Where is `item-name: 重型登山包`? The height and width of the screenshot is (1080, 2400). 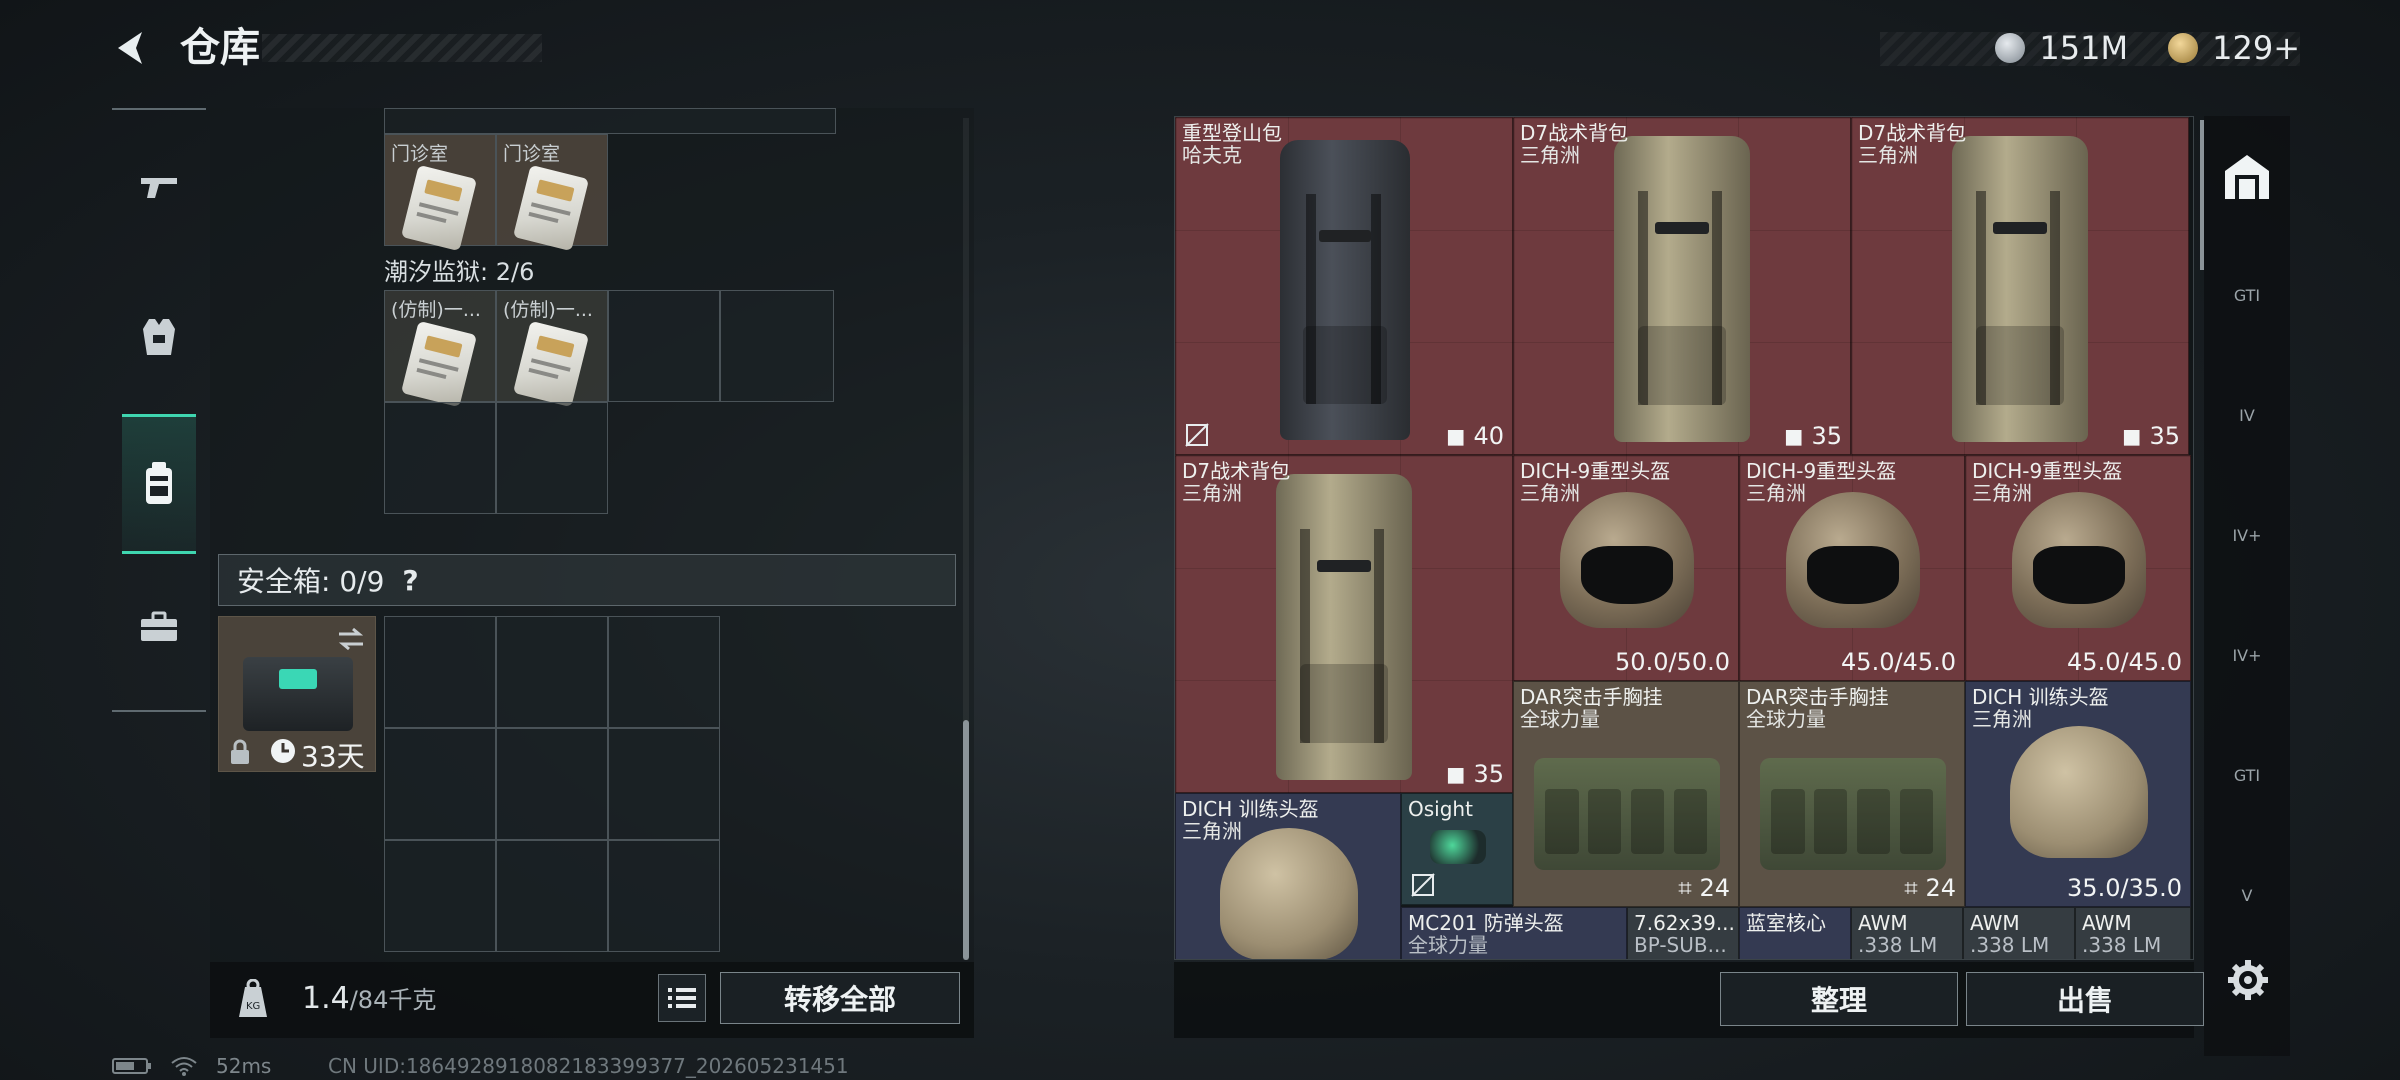 item-name: 重型登山包 is located at coordinates (1232, 133).